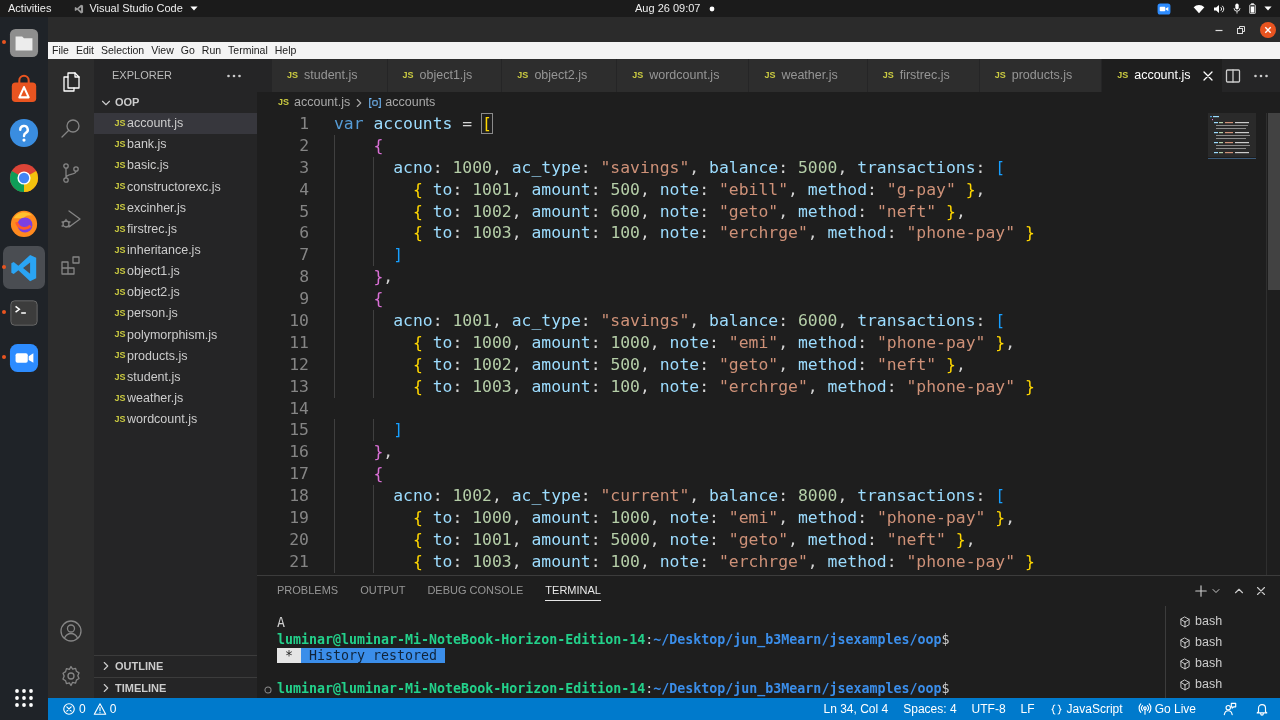 The width and height of the screenshot is (1280, 720). What do you see at coordinates (175, 145) in the screenshot?
I see `tree-item: JS bank.js` at bounding box center [175, 145].